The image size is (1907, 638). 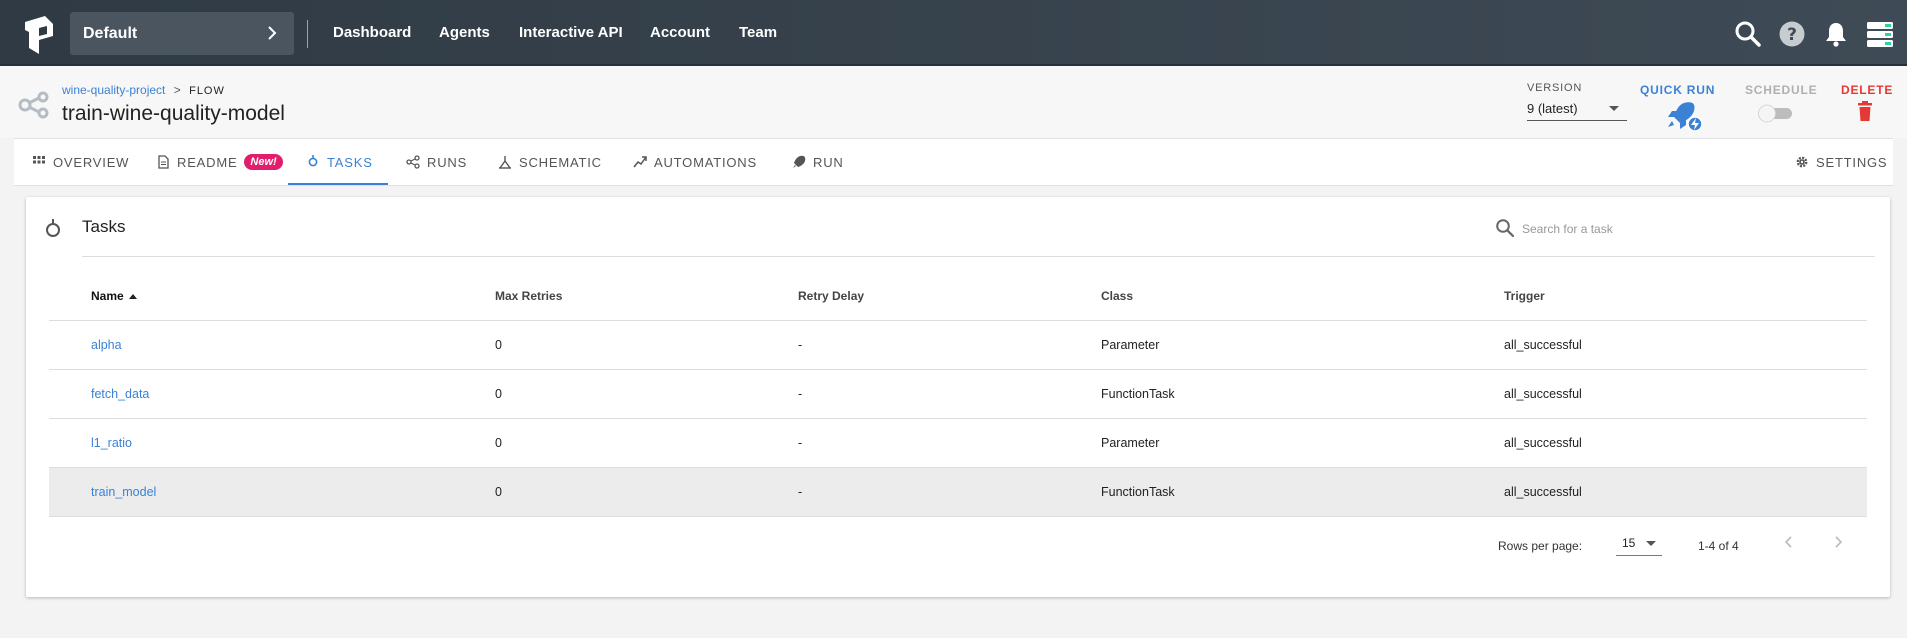 I want to click on breadcrumb: wine-quality-project > FLOW, so click(x=143, y=90).